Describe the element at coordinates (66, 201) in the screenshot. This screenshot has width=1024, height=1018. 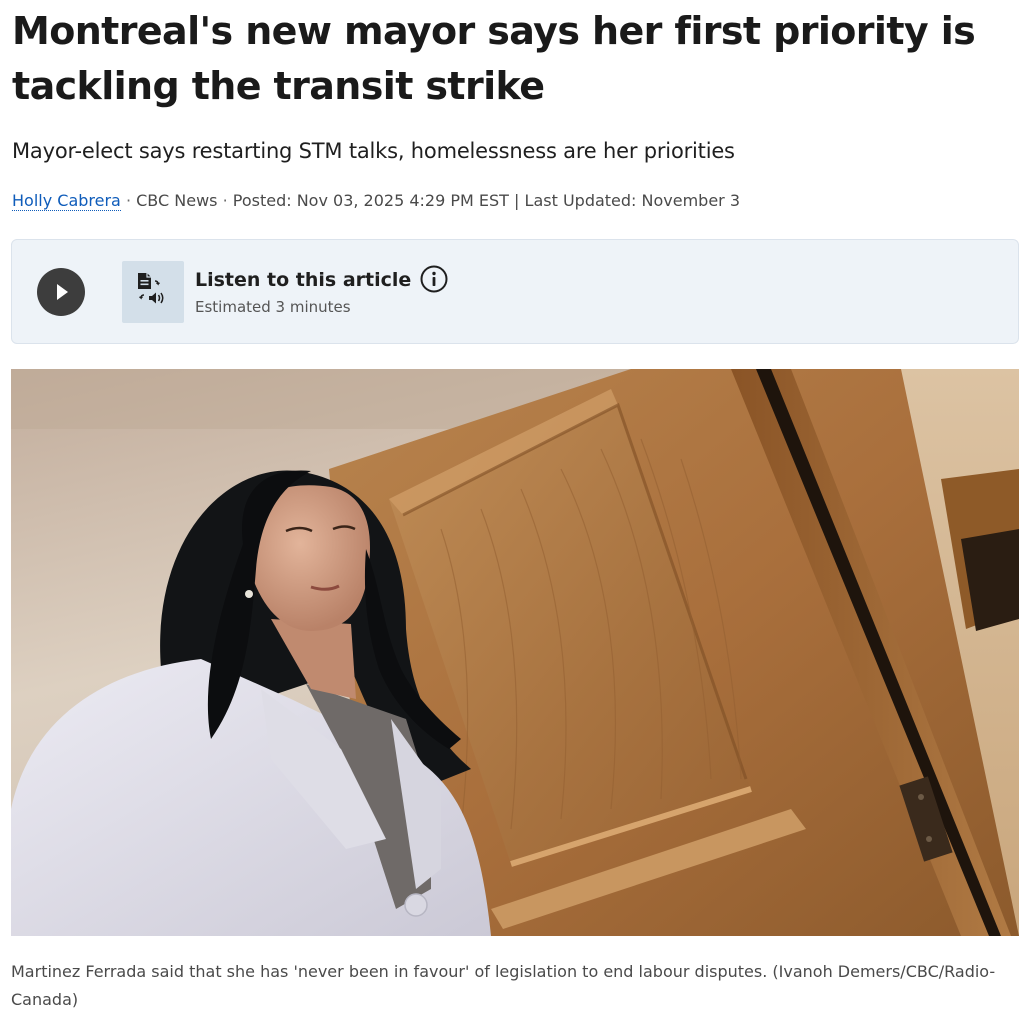
I see `author-link: Holly Cabrera` at that location.